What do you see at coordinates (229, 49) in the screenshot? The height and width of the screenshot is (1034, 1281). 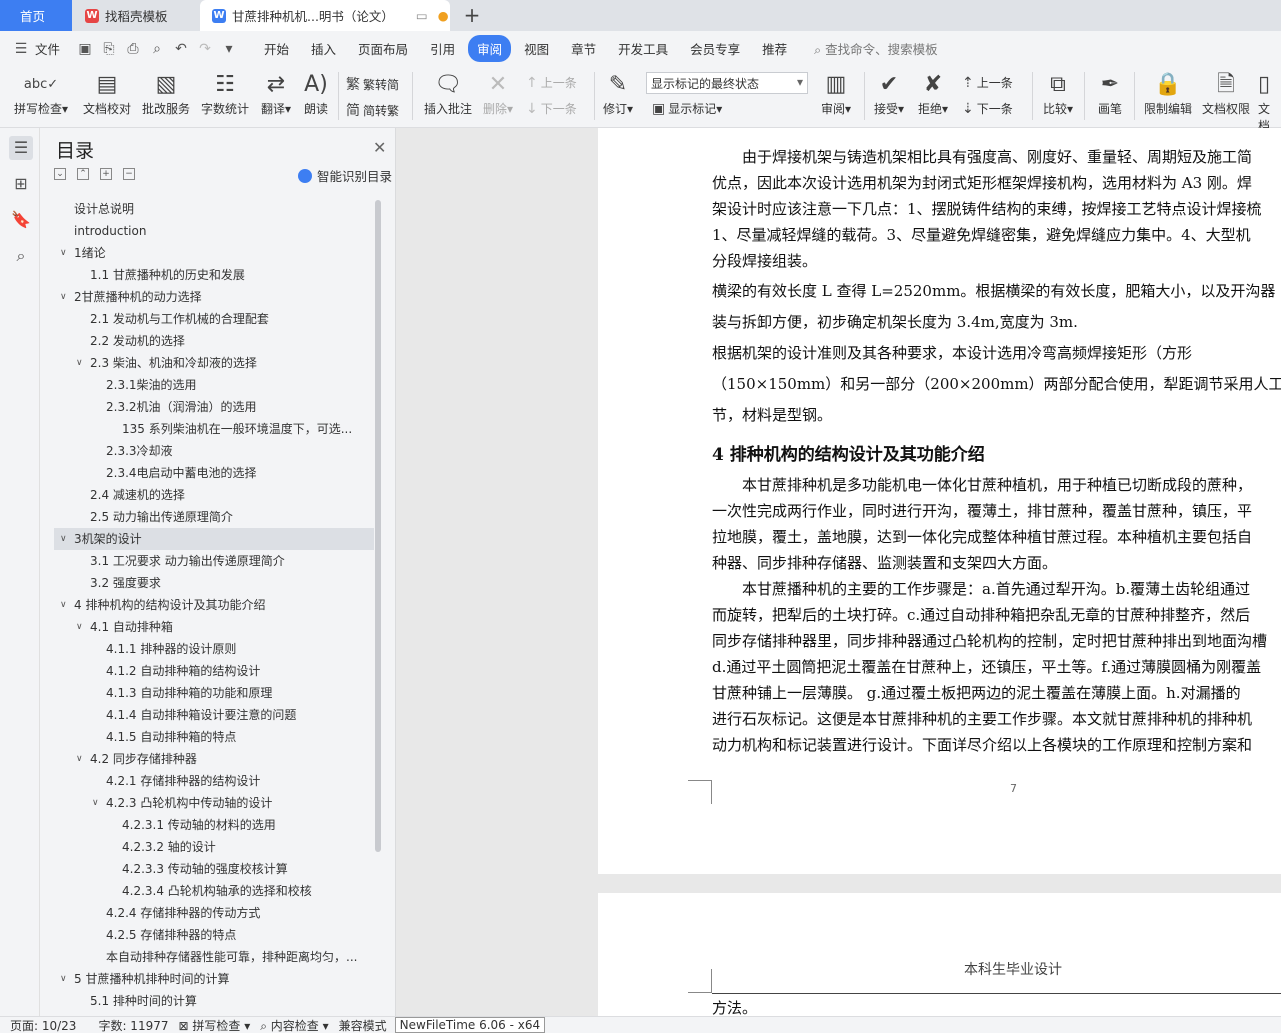 I see `quick-access-dropdown-icon: ▾` at bounding box center [229, 49].